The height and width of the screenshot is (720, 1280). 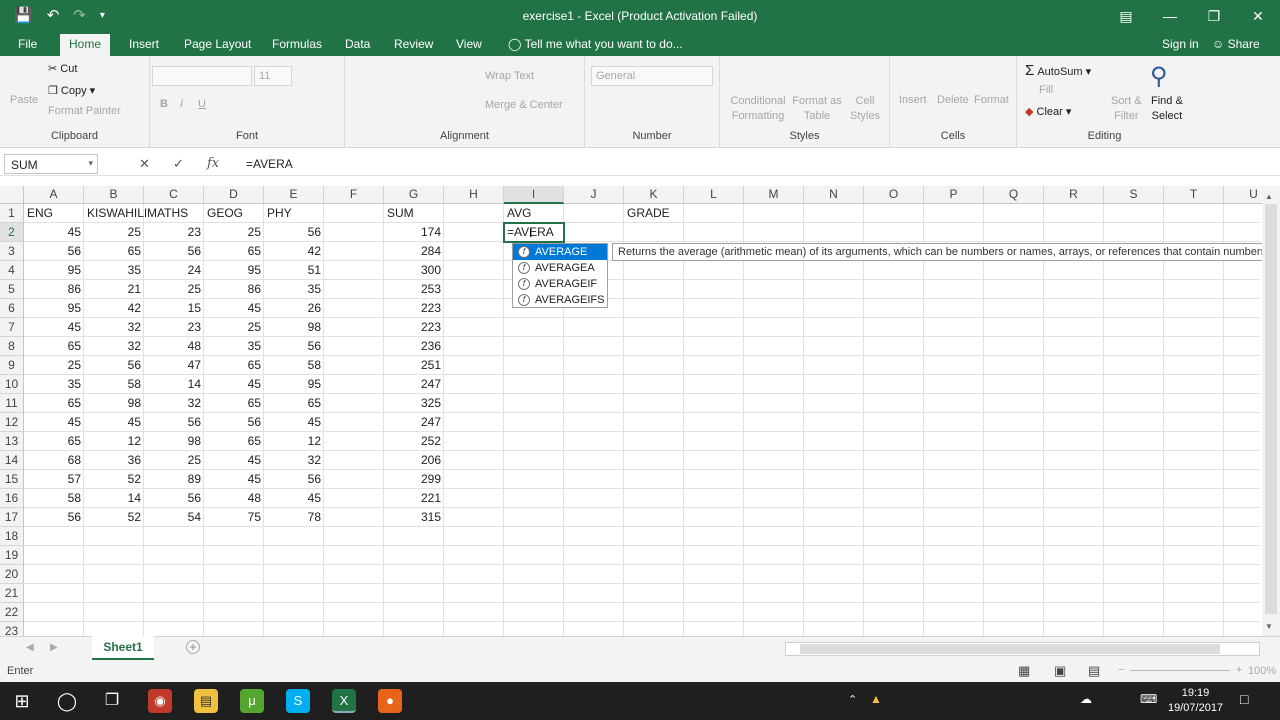 I want to click on row-header-16: 16, so click(x=12, y=498).